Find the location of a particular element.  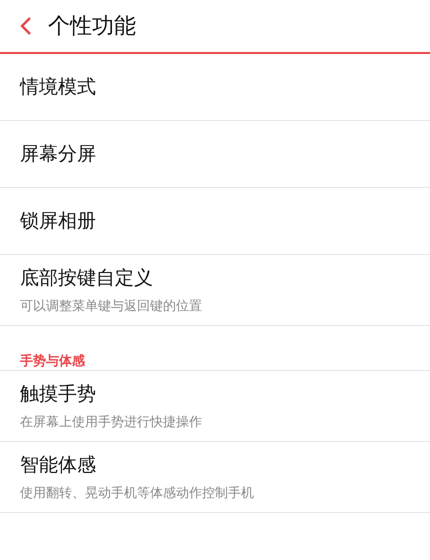

settings-item: 智能体感 使用翻转、晃动手机等体感动作控制手机 is located at coordinates (215, 477).